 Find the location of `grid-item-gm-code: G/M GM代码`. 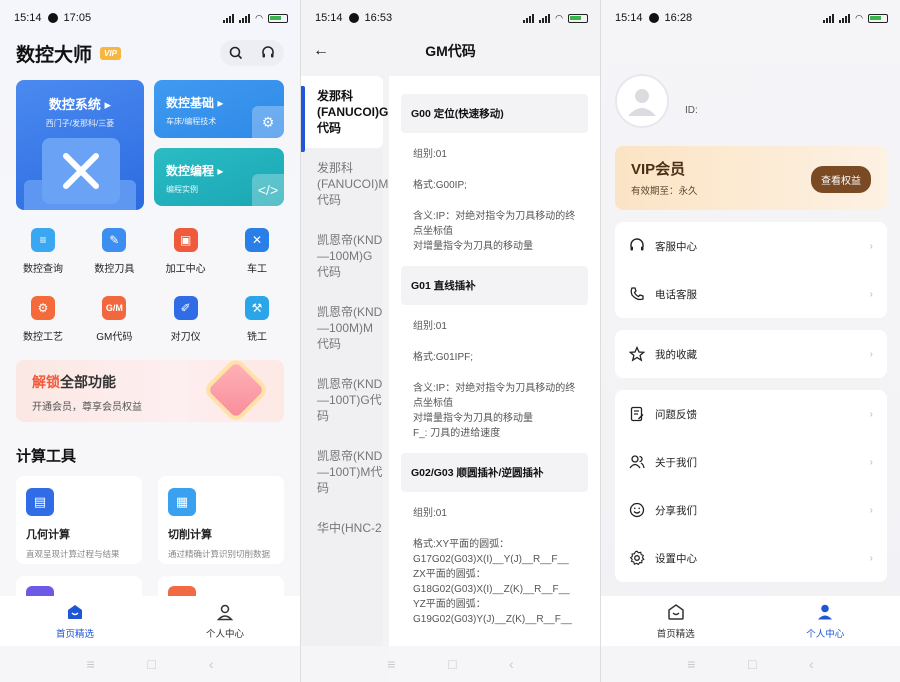

grid-item-gm-code: G/M GM代码 is located at coordinates (114, 330).